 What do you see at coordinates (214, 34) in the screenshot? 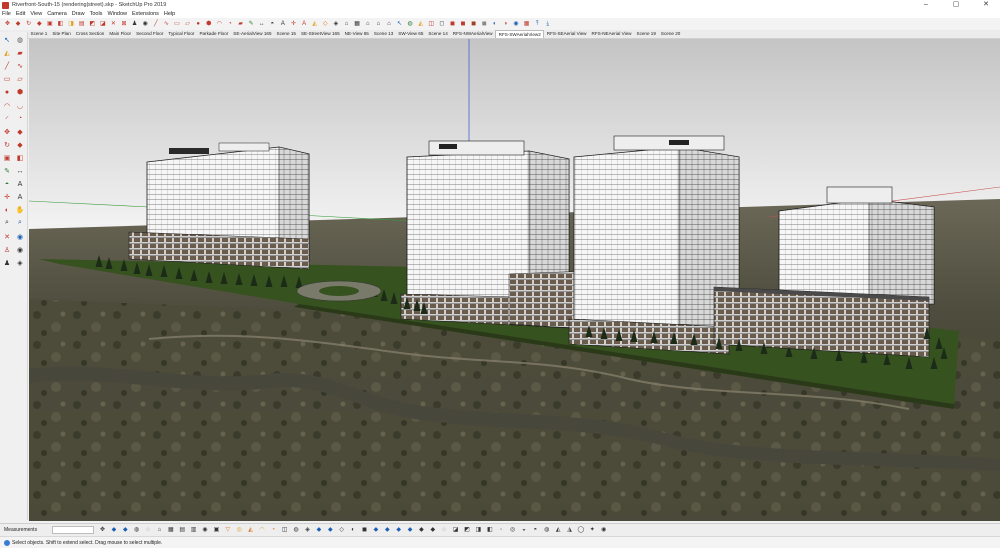
I see `scene-tab: Parkade Floor` at bounding box center [214, 34].